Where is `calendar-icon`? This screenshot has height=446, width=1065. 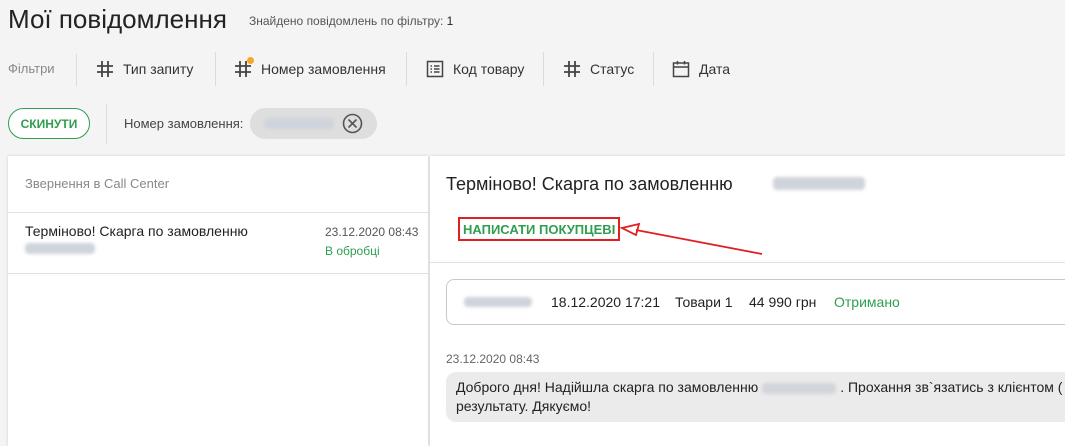
calendar-icon is located at coordinates (681, 69).